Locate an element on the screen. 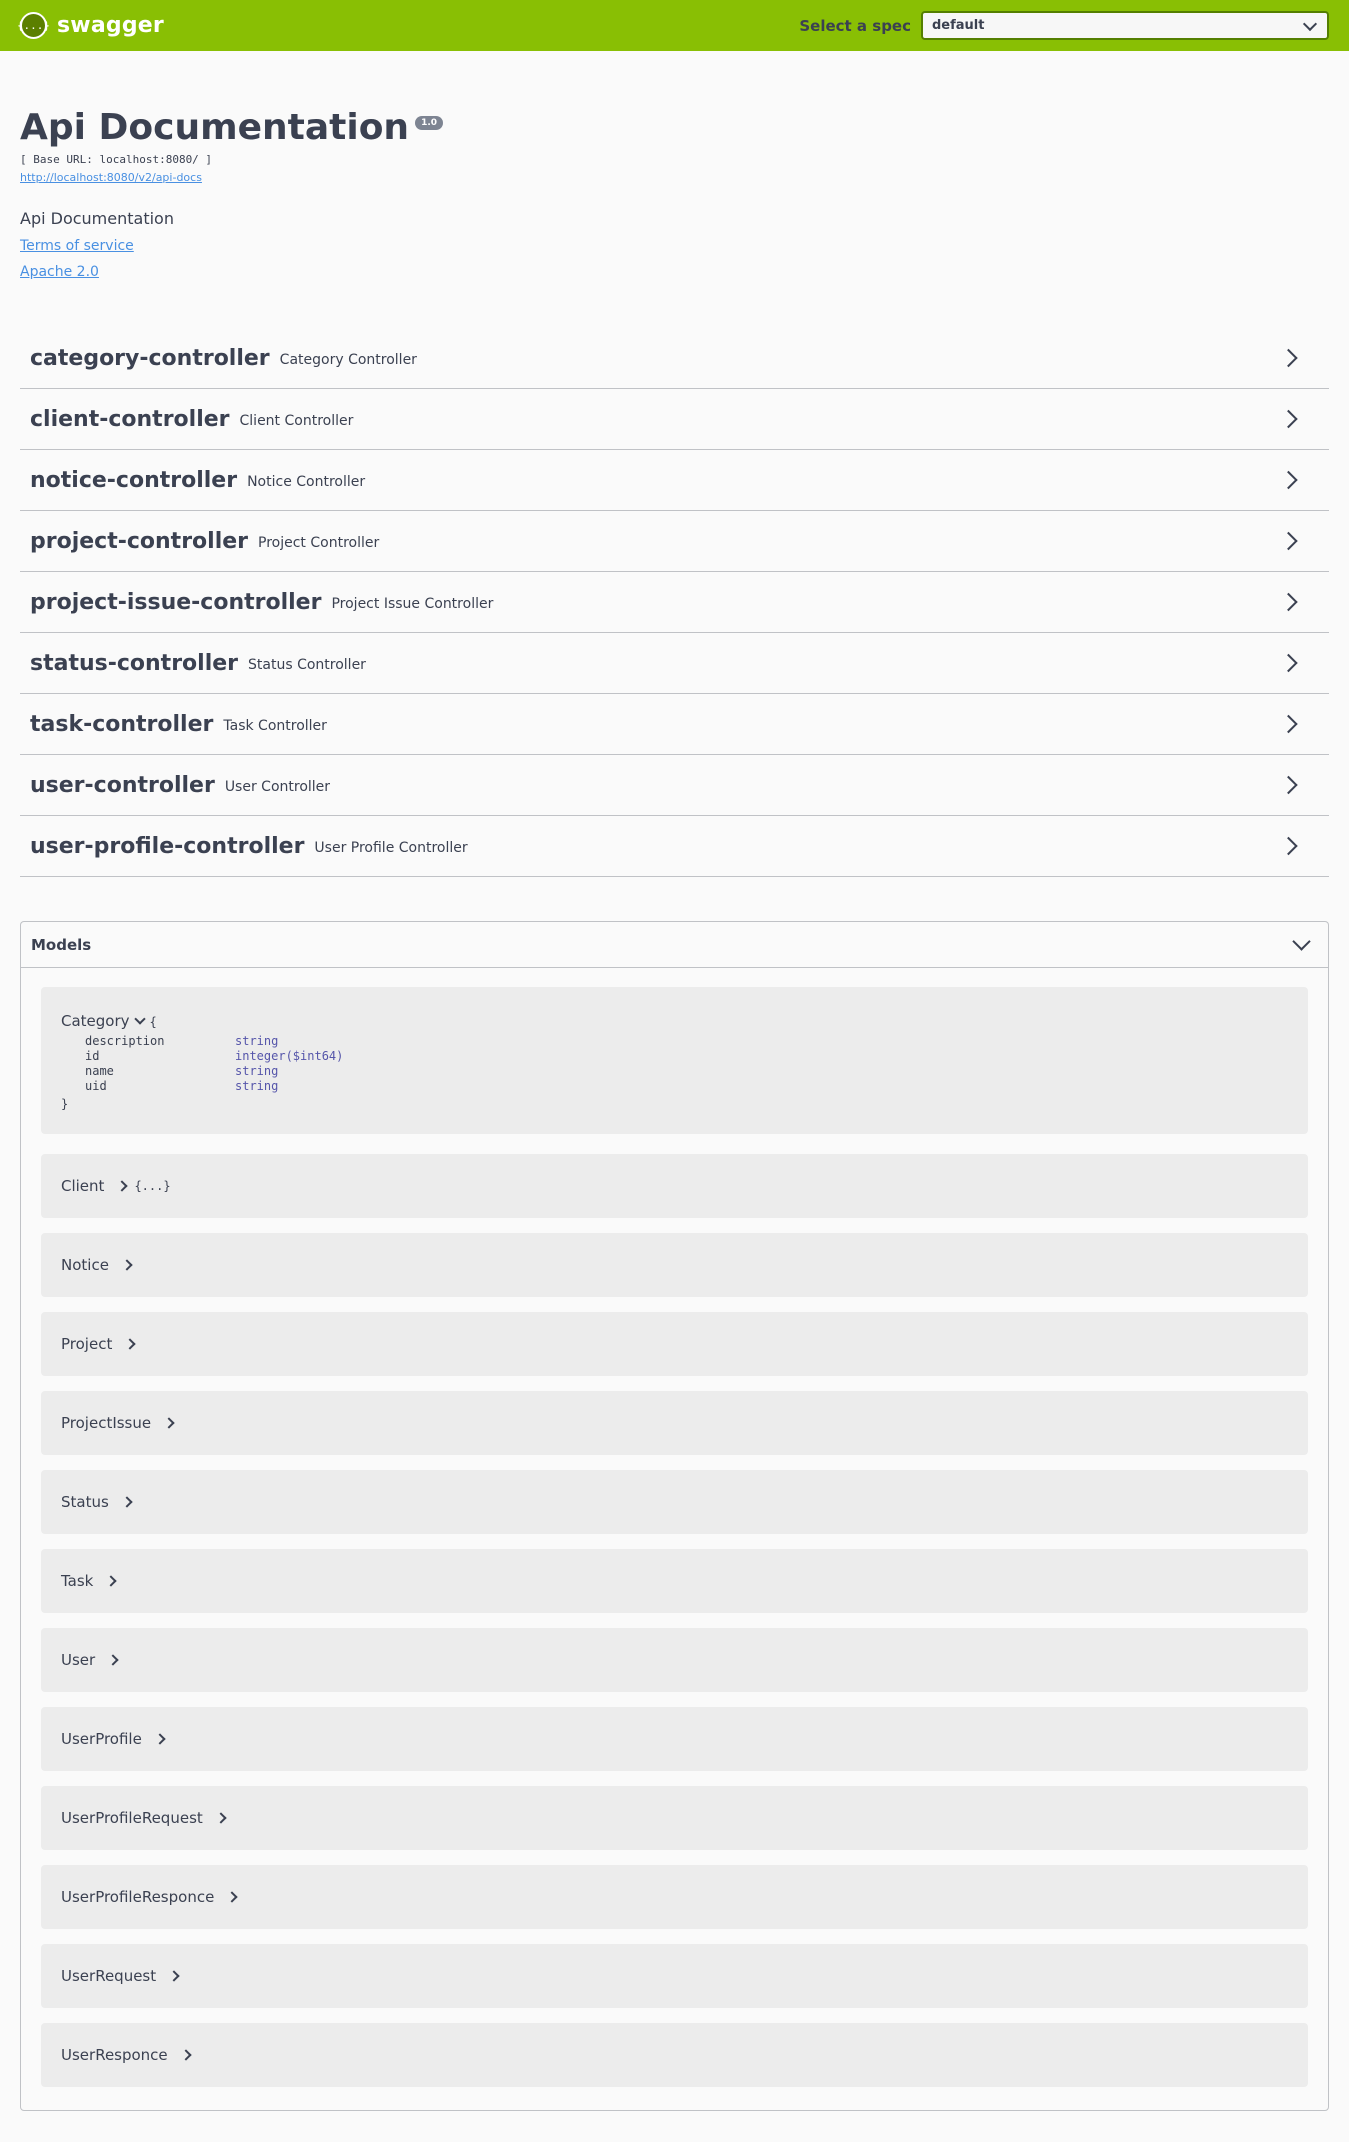  model-user: User is located at coordinates (674, 1660).